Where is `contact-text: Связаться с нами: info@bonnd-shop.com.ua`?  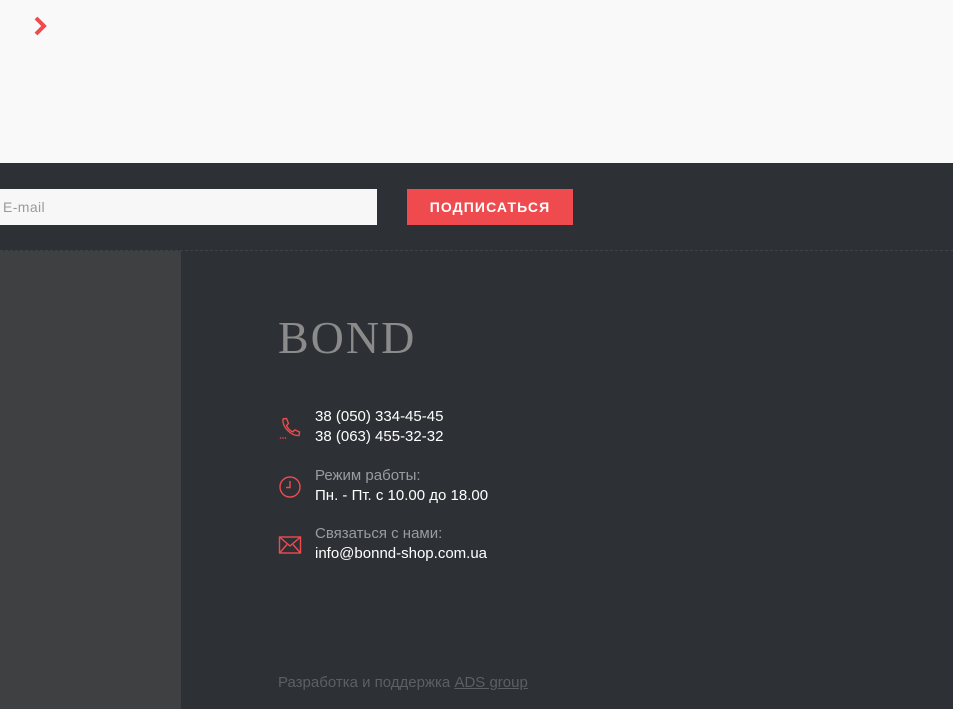 contact-text: Связаться с нами: info@bonnd-shop.com.ua is located at coordinates (401, 544).